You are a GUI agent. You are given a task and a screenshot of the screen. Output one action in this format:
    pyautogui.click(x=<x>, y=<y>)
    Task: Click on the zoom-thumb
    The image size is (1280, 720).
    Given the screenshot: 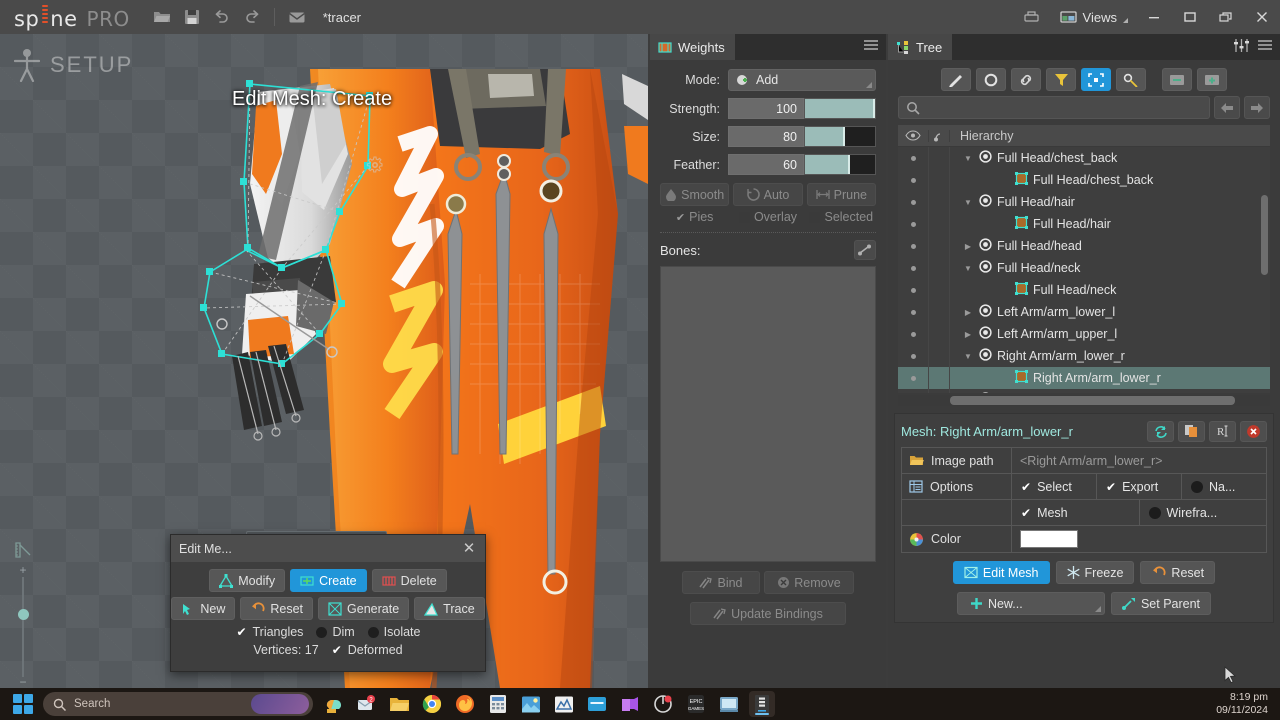 What is the action you would take?
    pyautogui.click(x=23, y=614)
    